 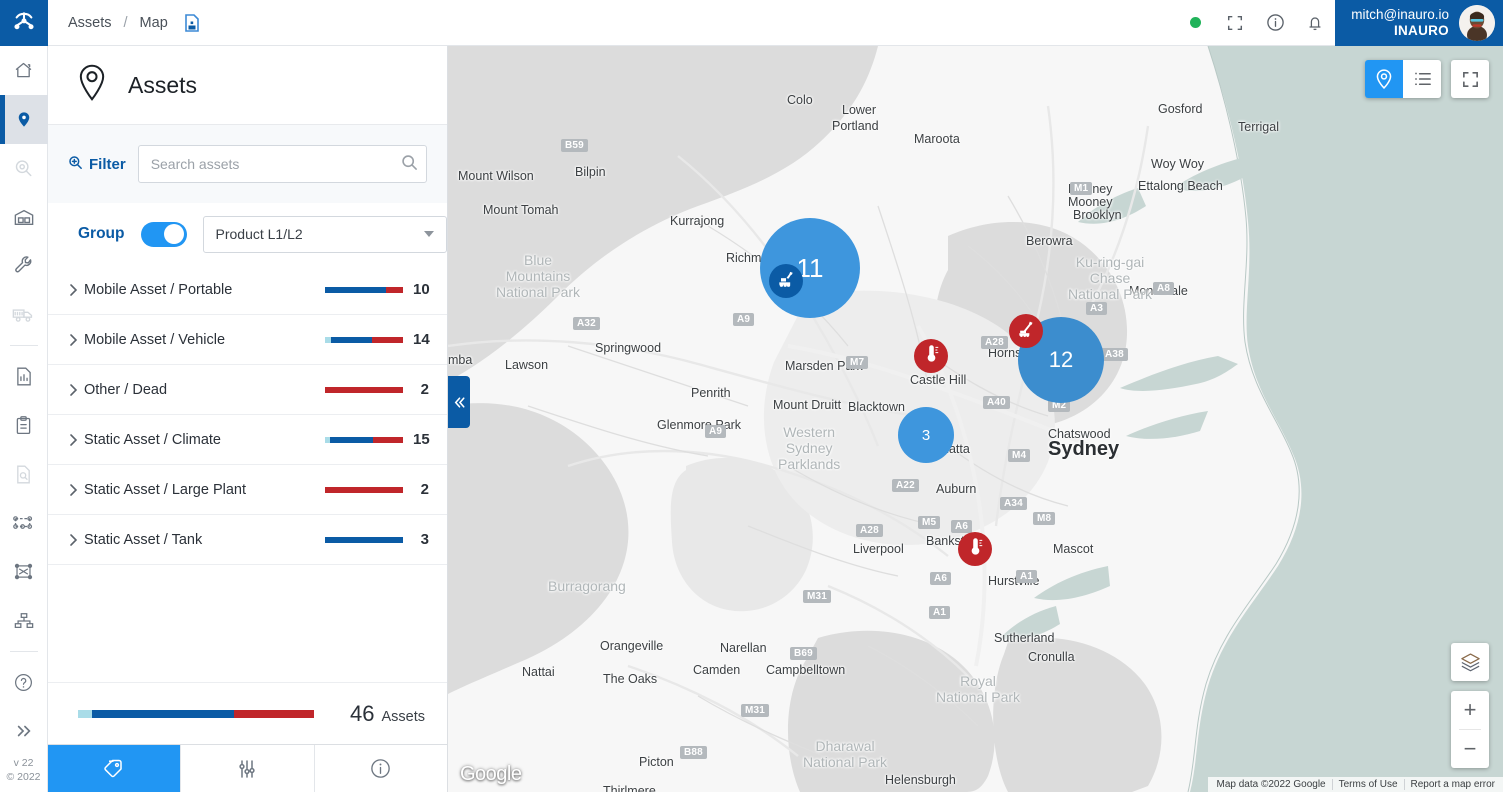 What do you see at coordinates (24, 23) in the screenshot?
I see `app-logo` at bounding box center [24, 23].